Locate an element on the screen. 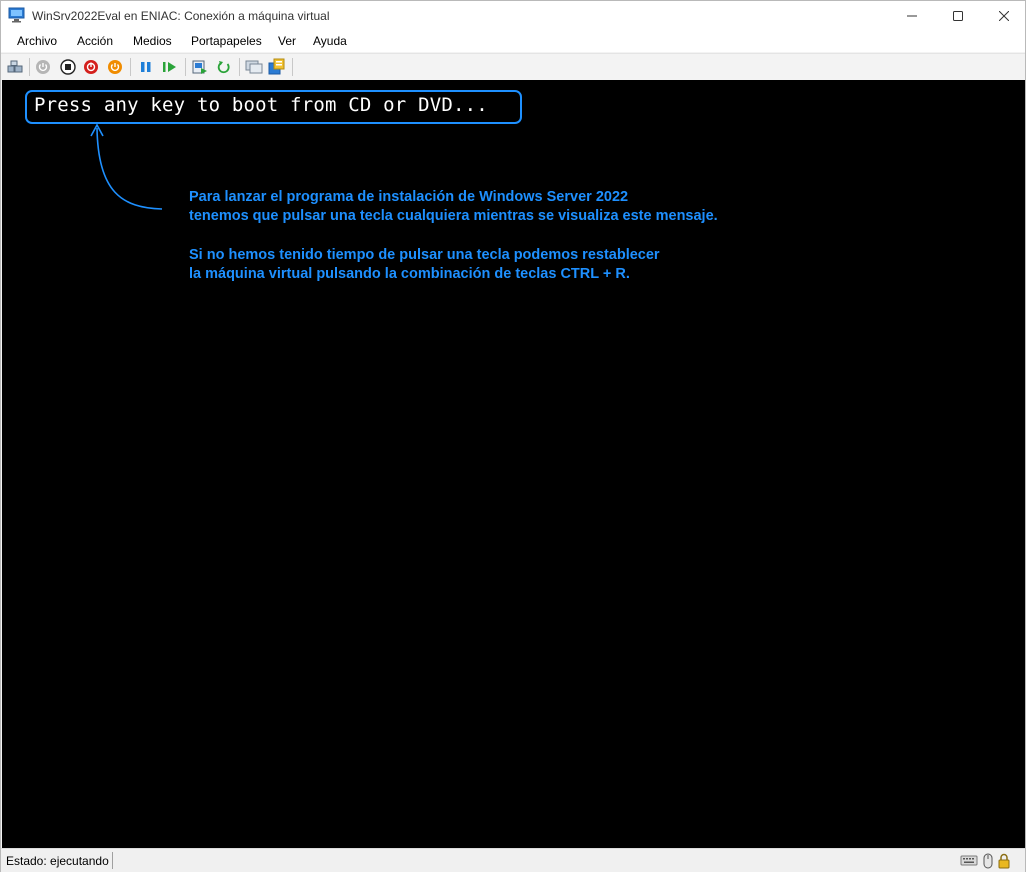 This screenshot has height=872, width=1026. revert-button is located at coordinates (224, 67).